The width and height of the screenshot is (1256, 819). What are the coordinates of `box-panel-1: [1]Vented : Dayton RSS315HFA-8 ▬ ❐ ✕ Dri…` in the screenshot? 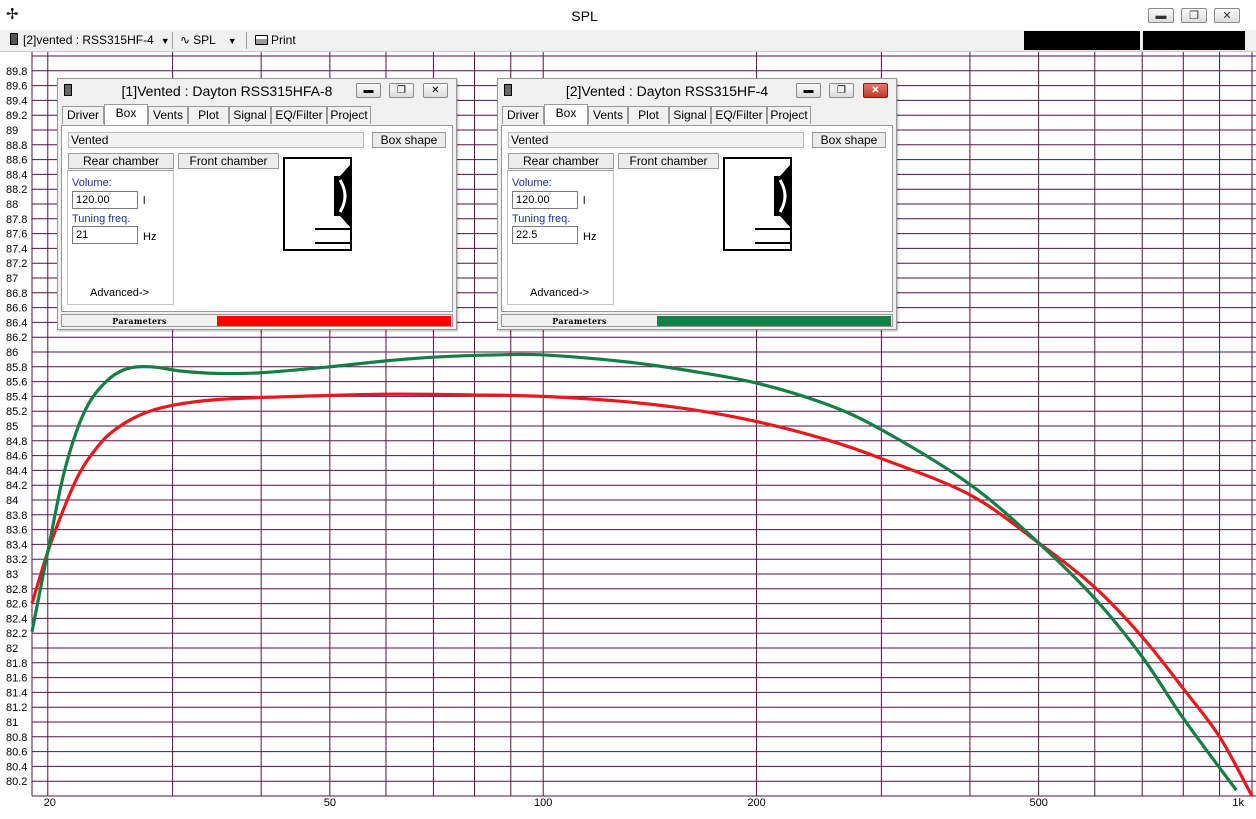 It's located at (257, 204).